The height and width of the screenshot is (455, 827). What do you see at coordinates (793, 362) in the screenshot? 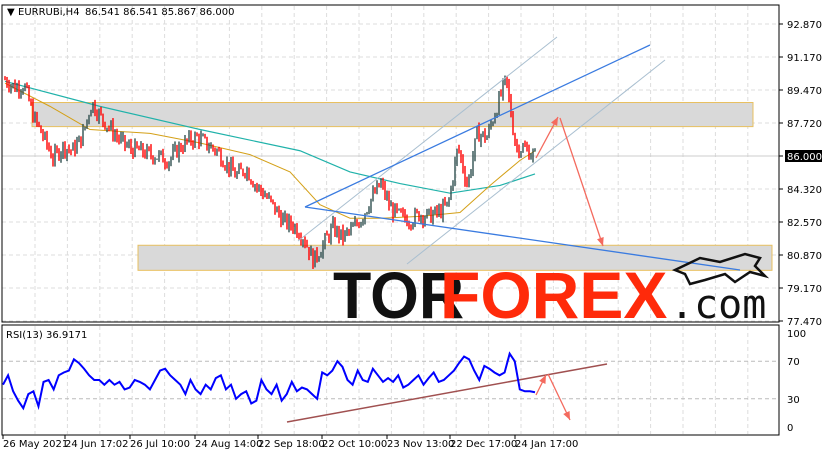
I see `rsi-tick-label: 70` at bounding box center [793, 362].